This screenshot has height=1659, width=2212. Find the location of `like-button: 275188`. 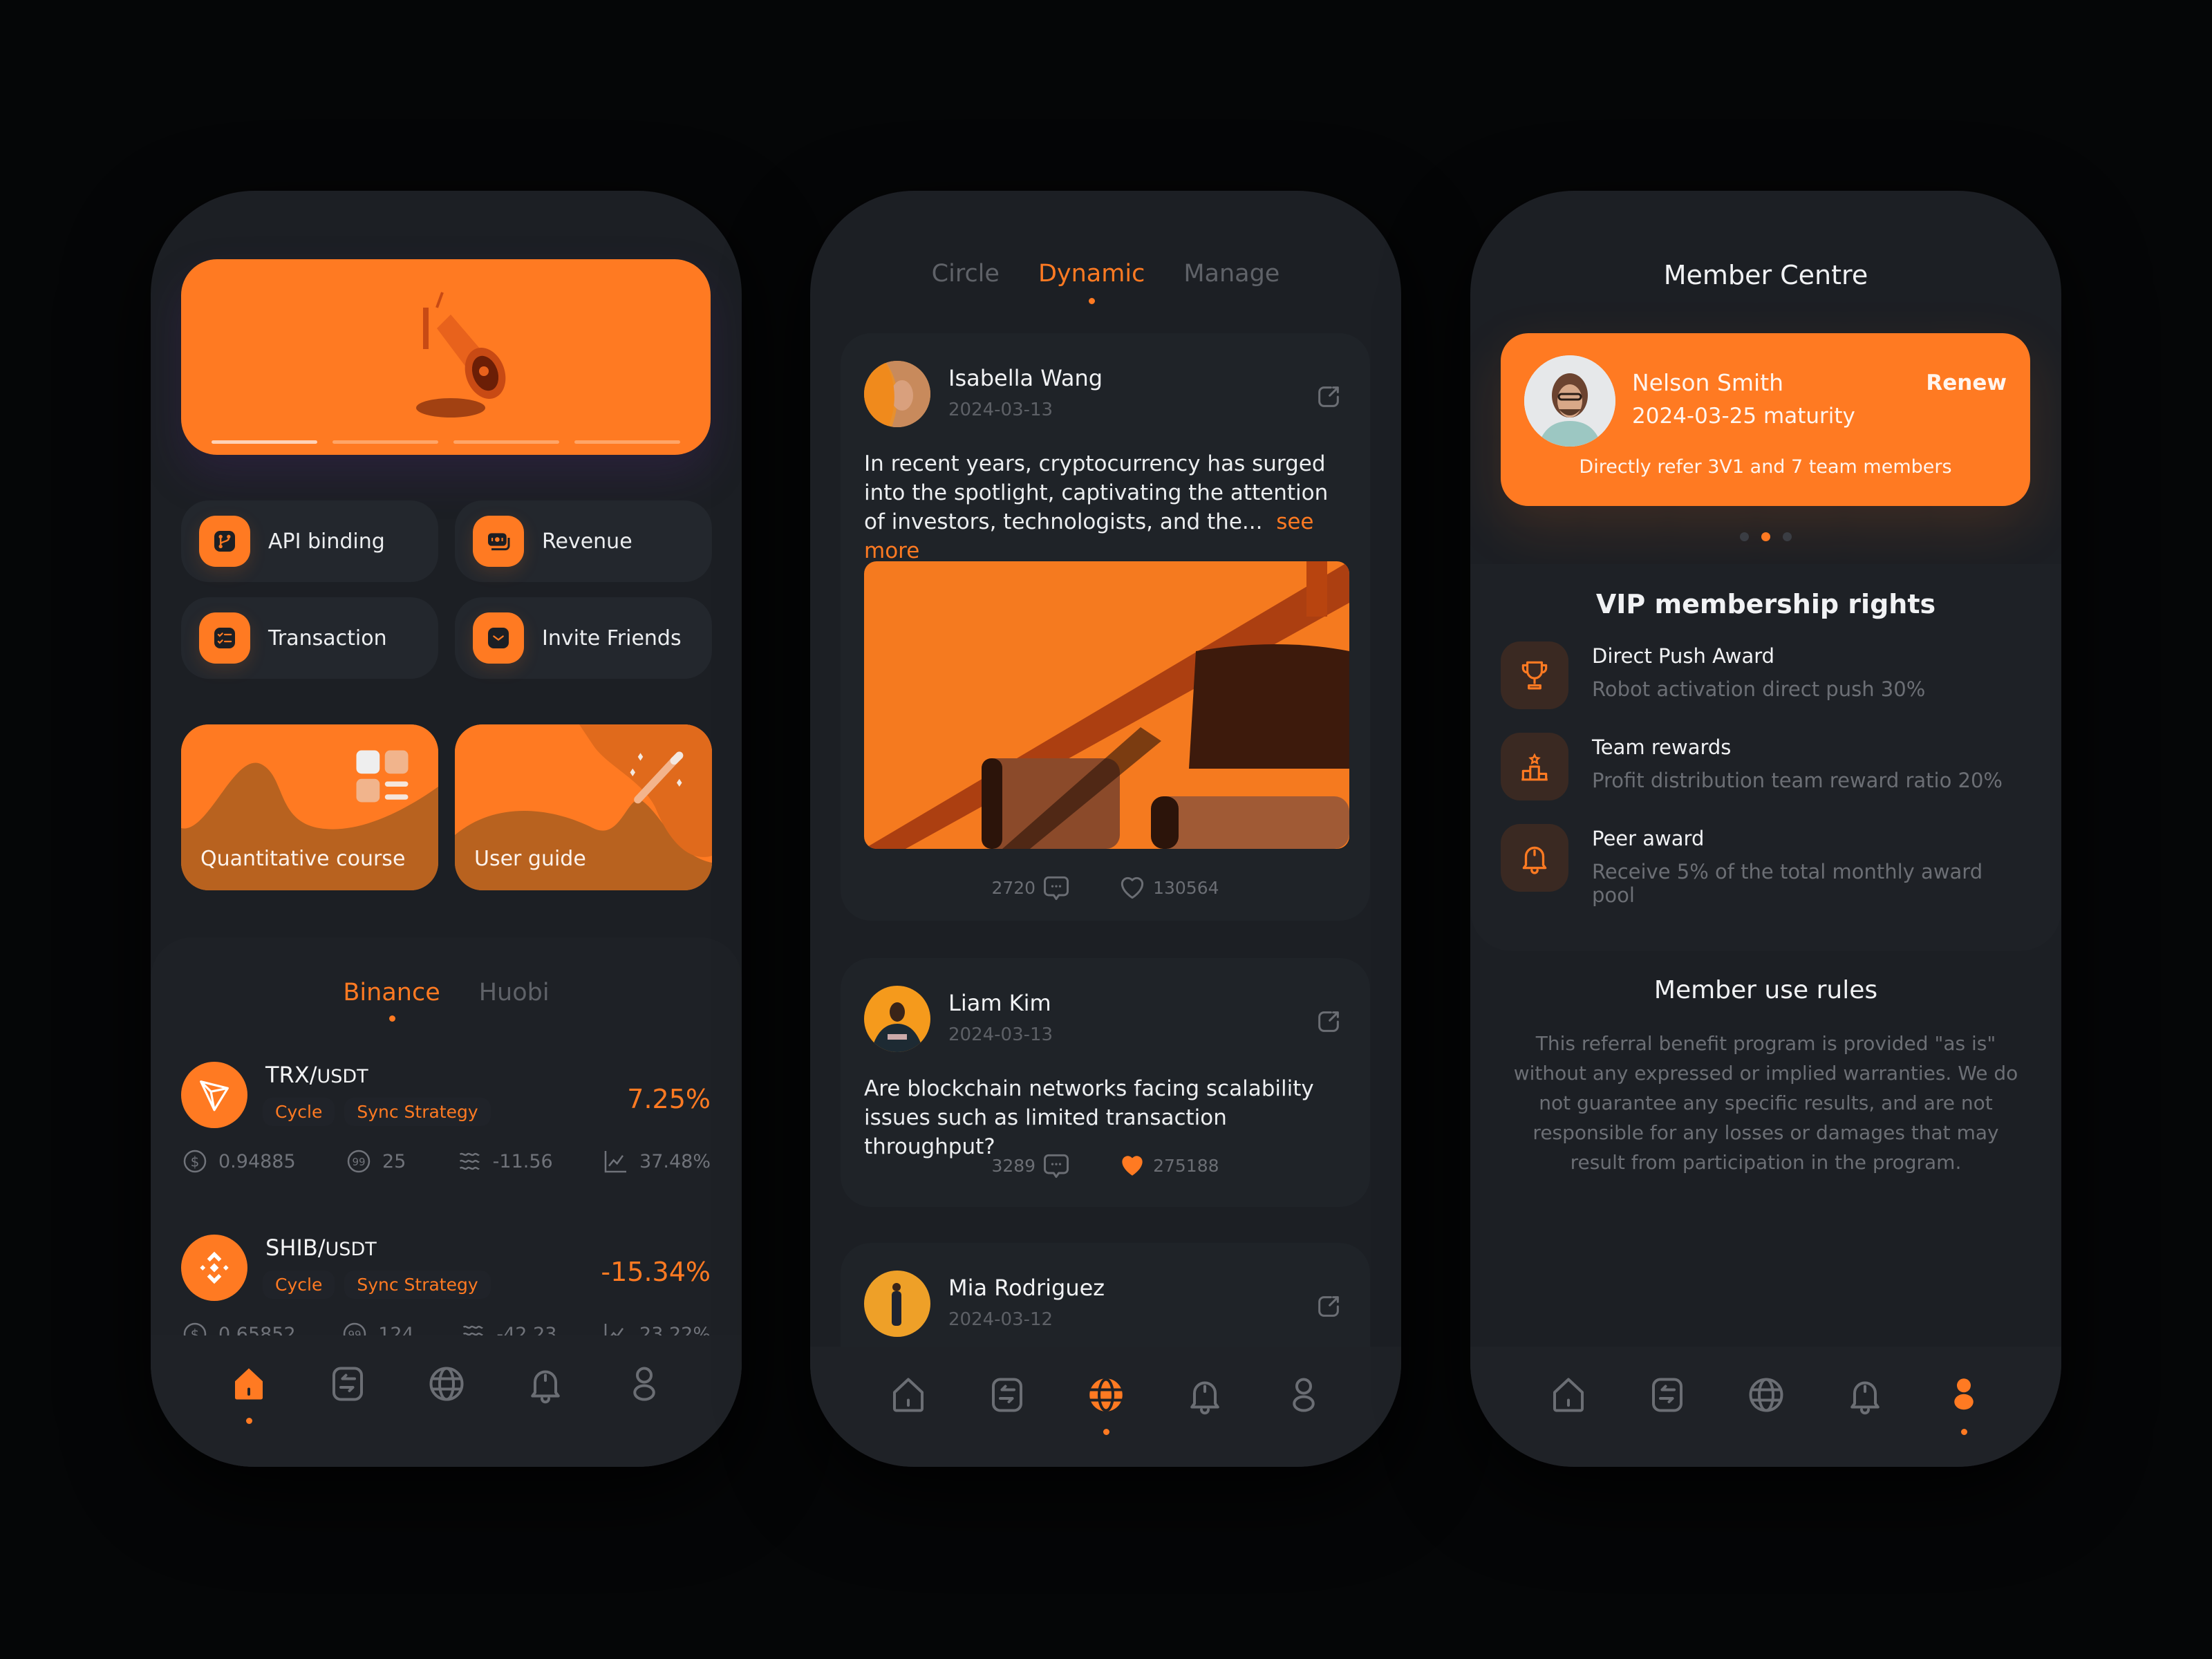

like-button: 275188 is located at coordinates (1168, 1166).